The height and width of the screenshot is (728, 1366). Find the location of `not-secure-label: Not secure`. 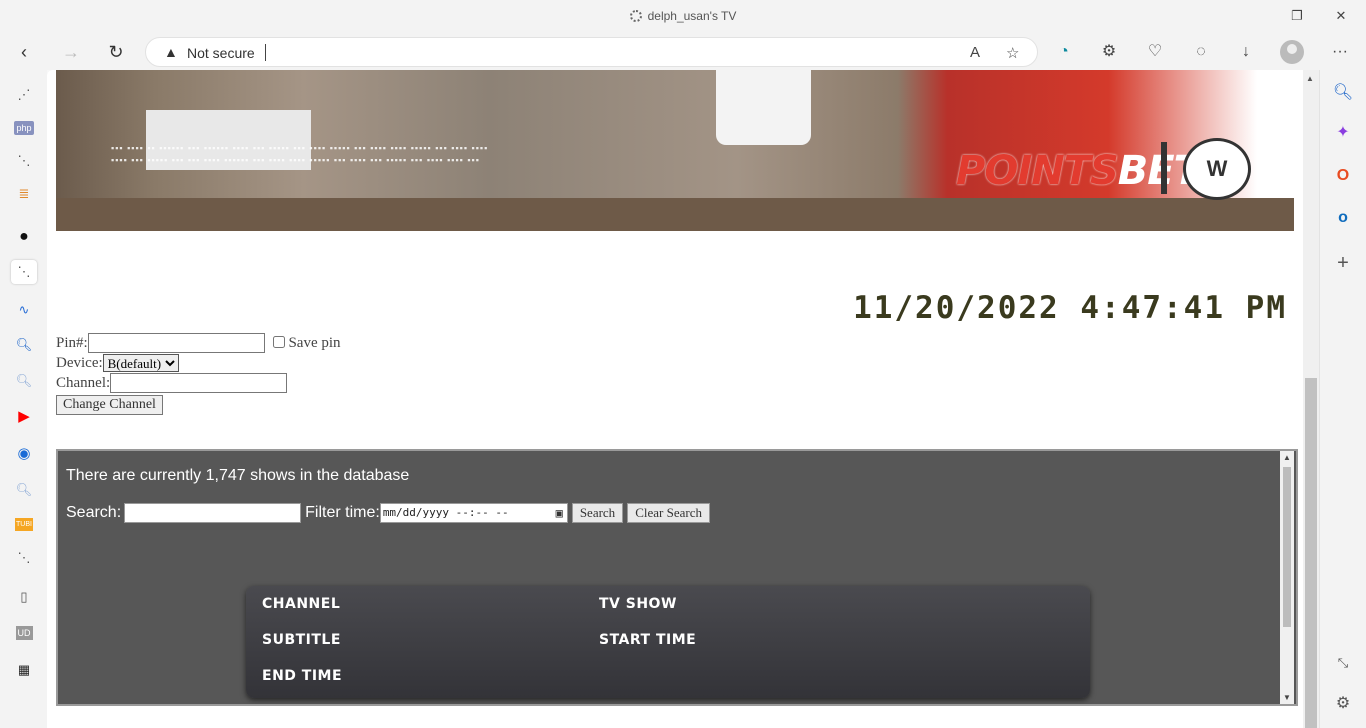

not-secure-label: Not secure is located at coordinates (221, 53).